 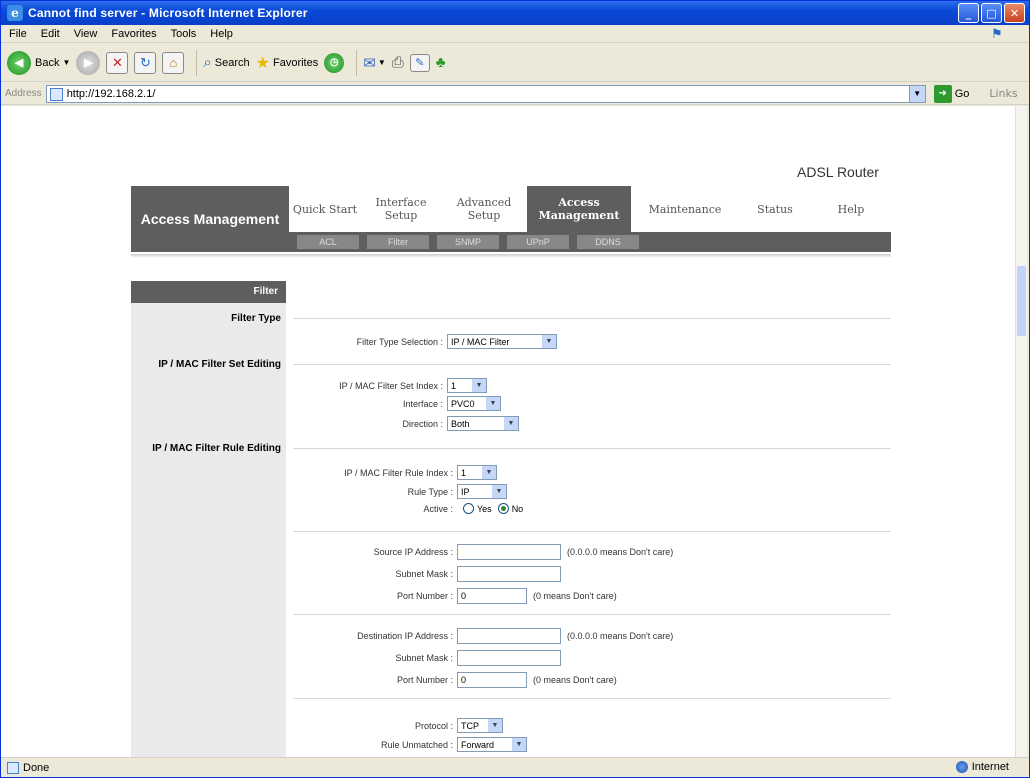 I want to click on tab-quick-start: Quick Start, so click(x=325, y=209).